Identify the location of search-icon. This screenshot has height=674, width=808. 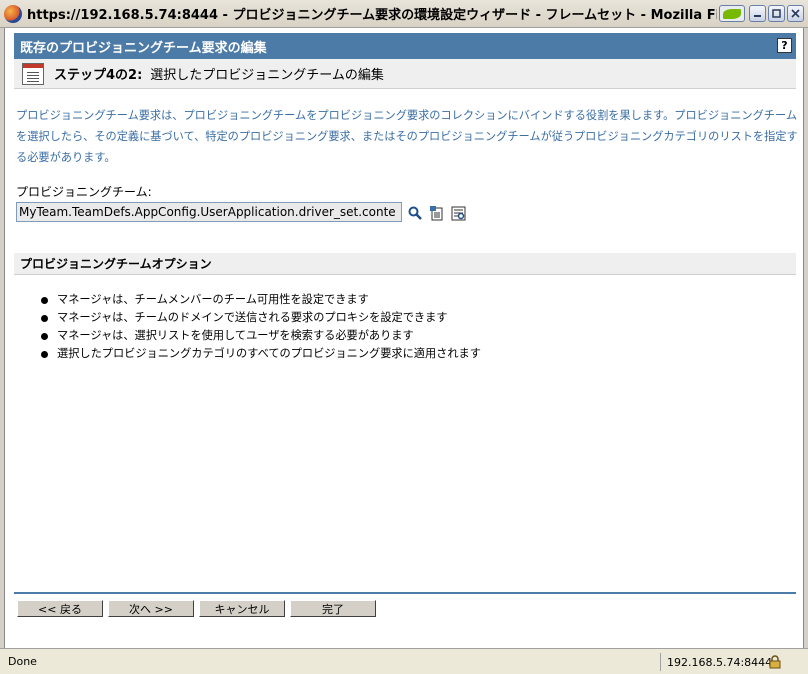
(415, 213).